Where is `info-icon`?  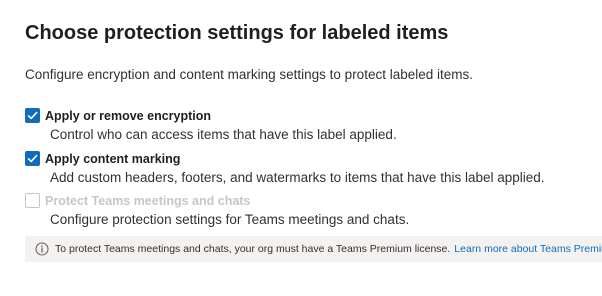 info-icon is located at coordinates (42, 249).